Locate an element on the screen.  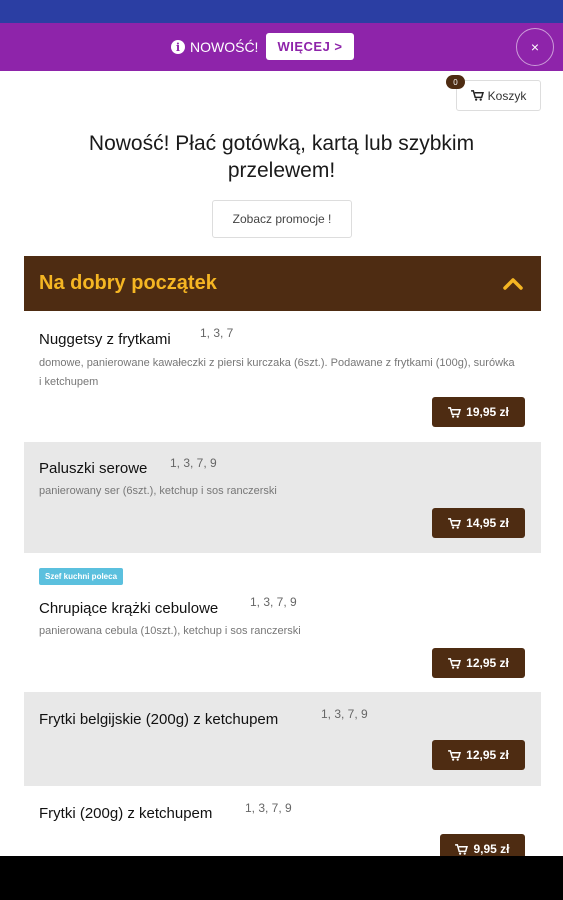
promo-text: NOWOŚĆ! is located at coordinates (224, 47).